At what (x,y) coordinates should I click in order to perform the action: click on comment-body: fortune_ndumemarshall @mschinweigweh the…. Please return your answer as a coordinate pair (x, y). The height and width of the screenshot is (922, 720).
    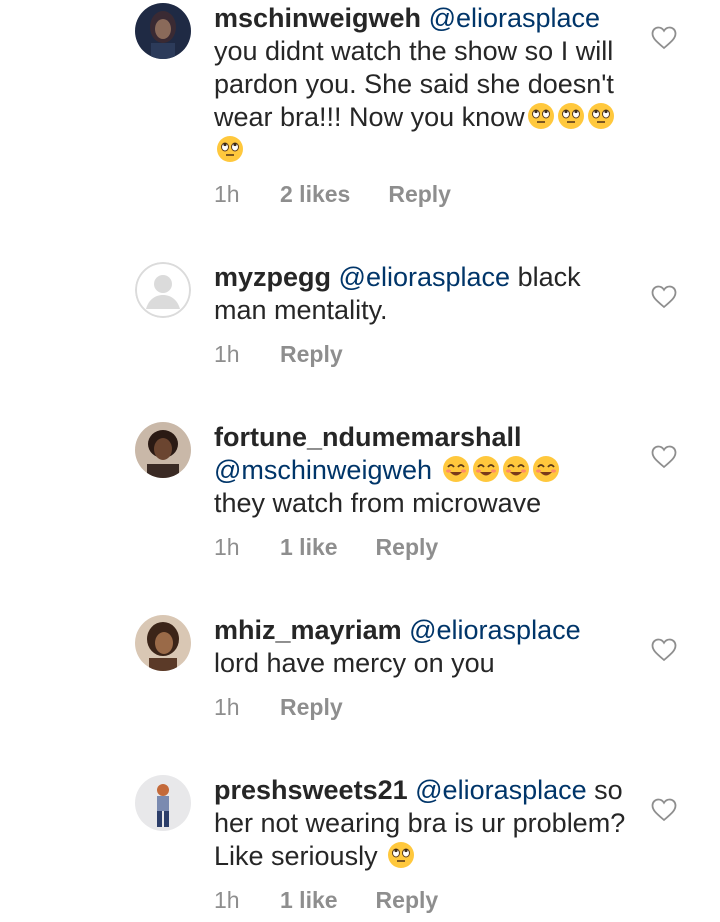
    Looking at the image, I should click on (424, 470).